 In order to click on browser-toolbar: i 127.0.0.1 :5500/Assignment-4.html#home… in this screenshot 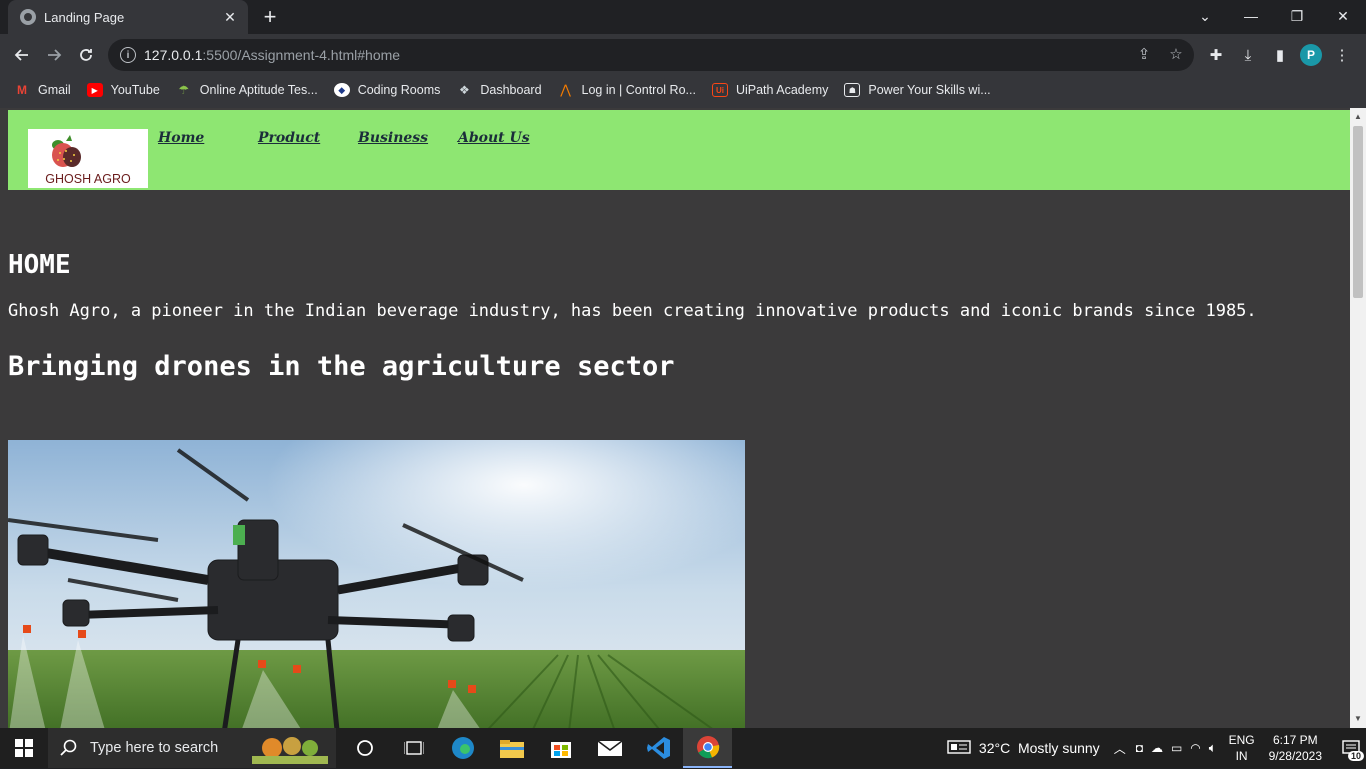, I will do `click(683, 55)`.